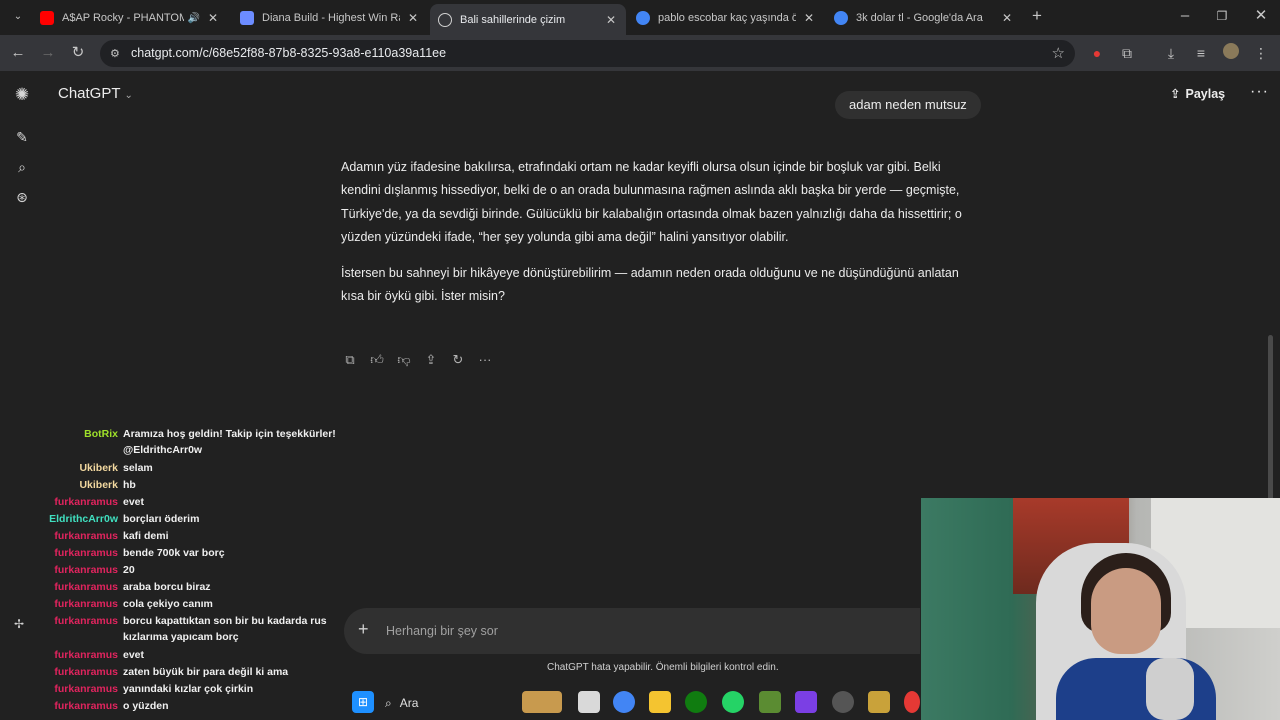  I want to click on forward-button: →, so click(48, 53).